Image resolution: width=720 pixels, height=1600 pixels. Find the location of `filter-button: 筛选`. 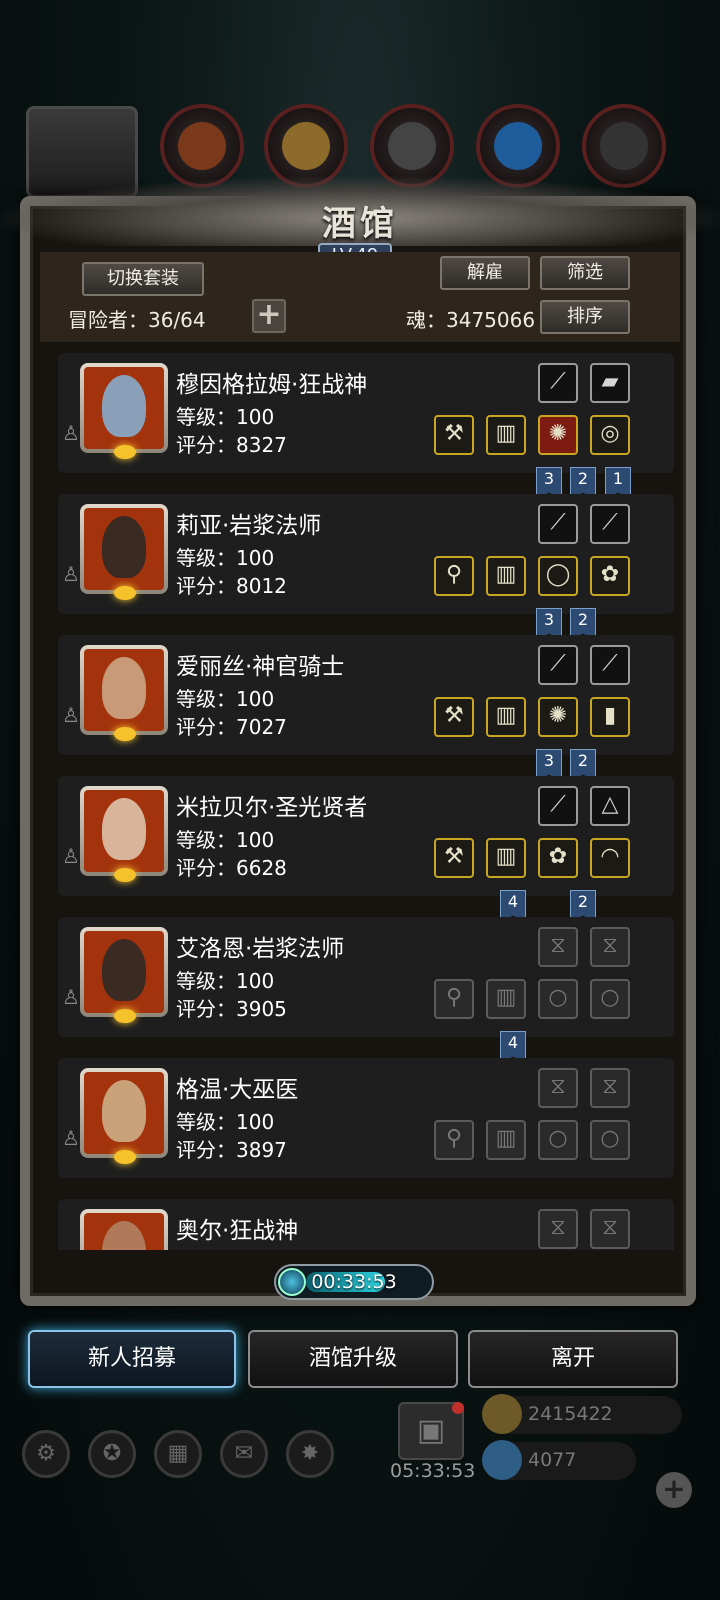

filter-button: 筛选 is located at coordinates (585, 273).